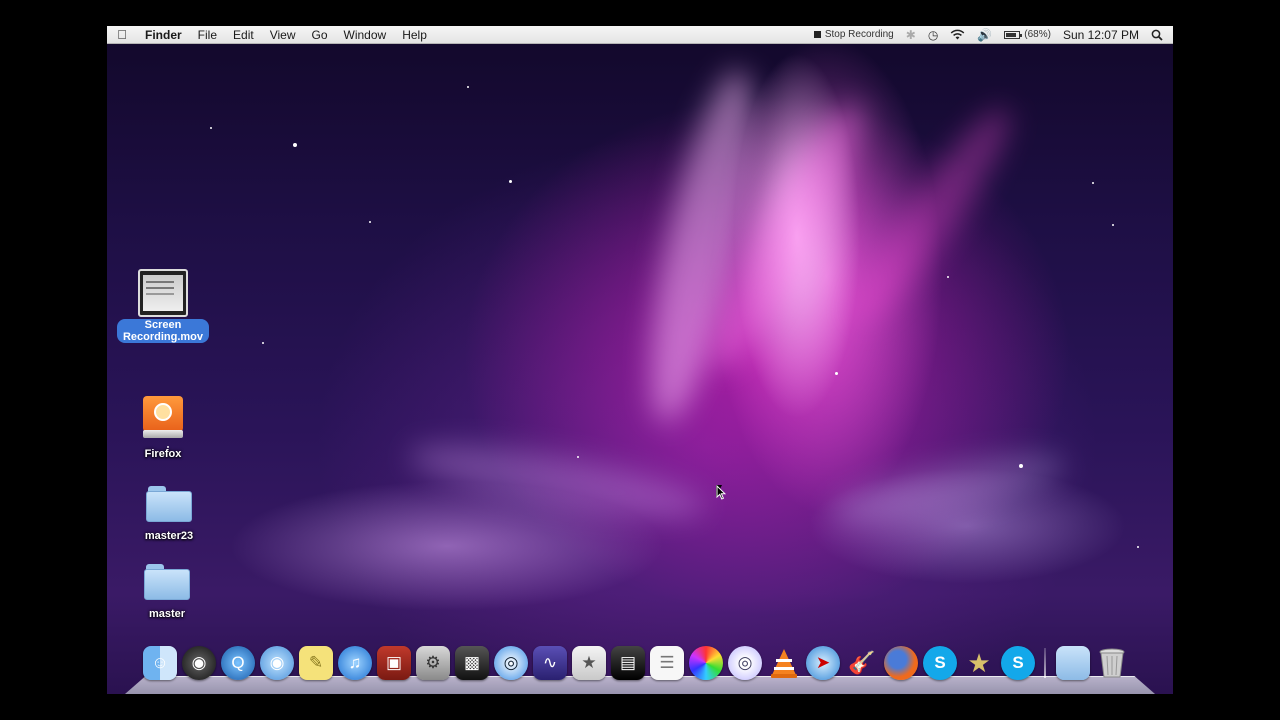 This screenshot has width=1280, height=720. Describe the element at coordinates (706, 663) in the screenshot. I see `color-wheel-icon` at that location.